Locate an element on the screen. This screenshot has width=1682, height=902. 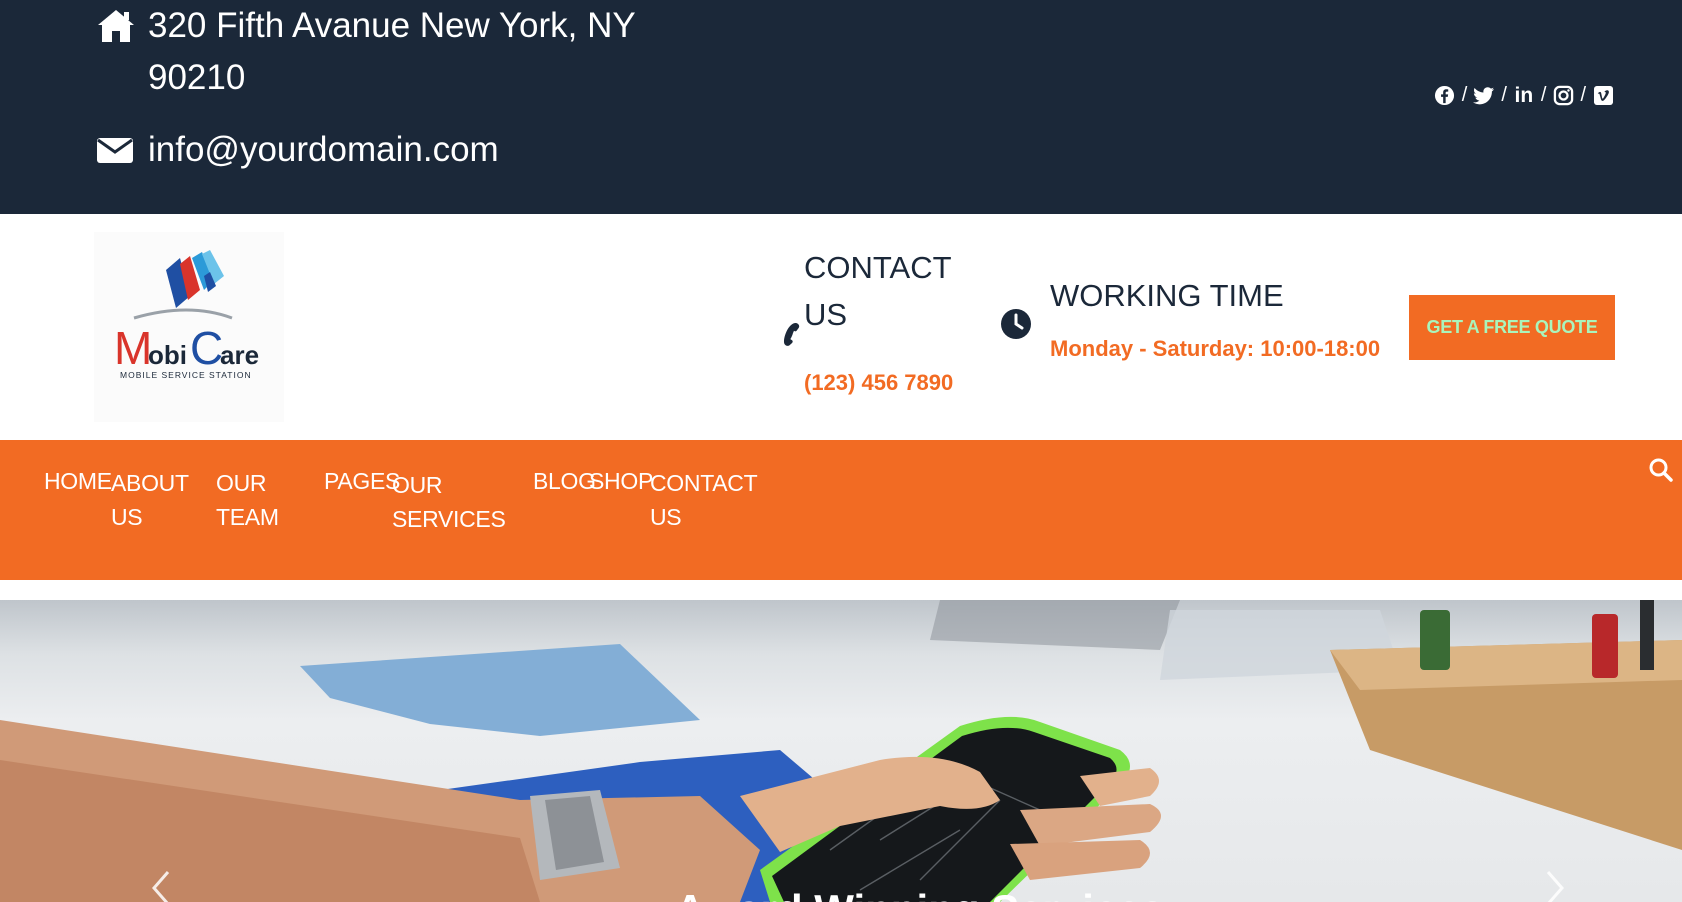
logo-tagline: MOBILE SERVICE STATION is located at coordinates (186, 375).